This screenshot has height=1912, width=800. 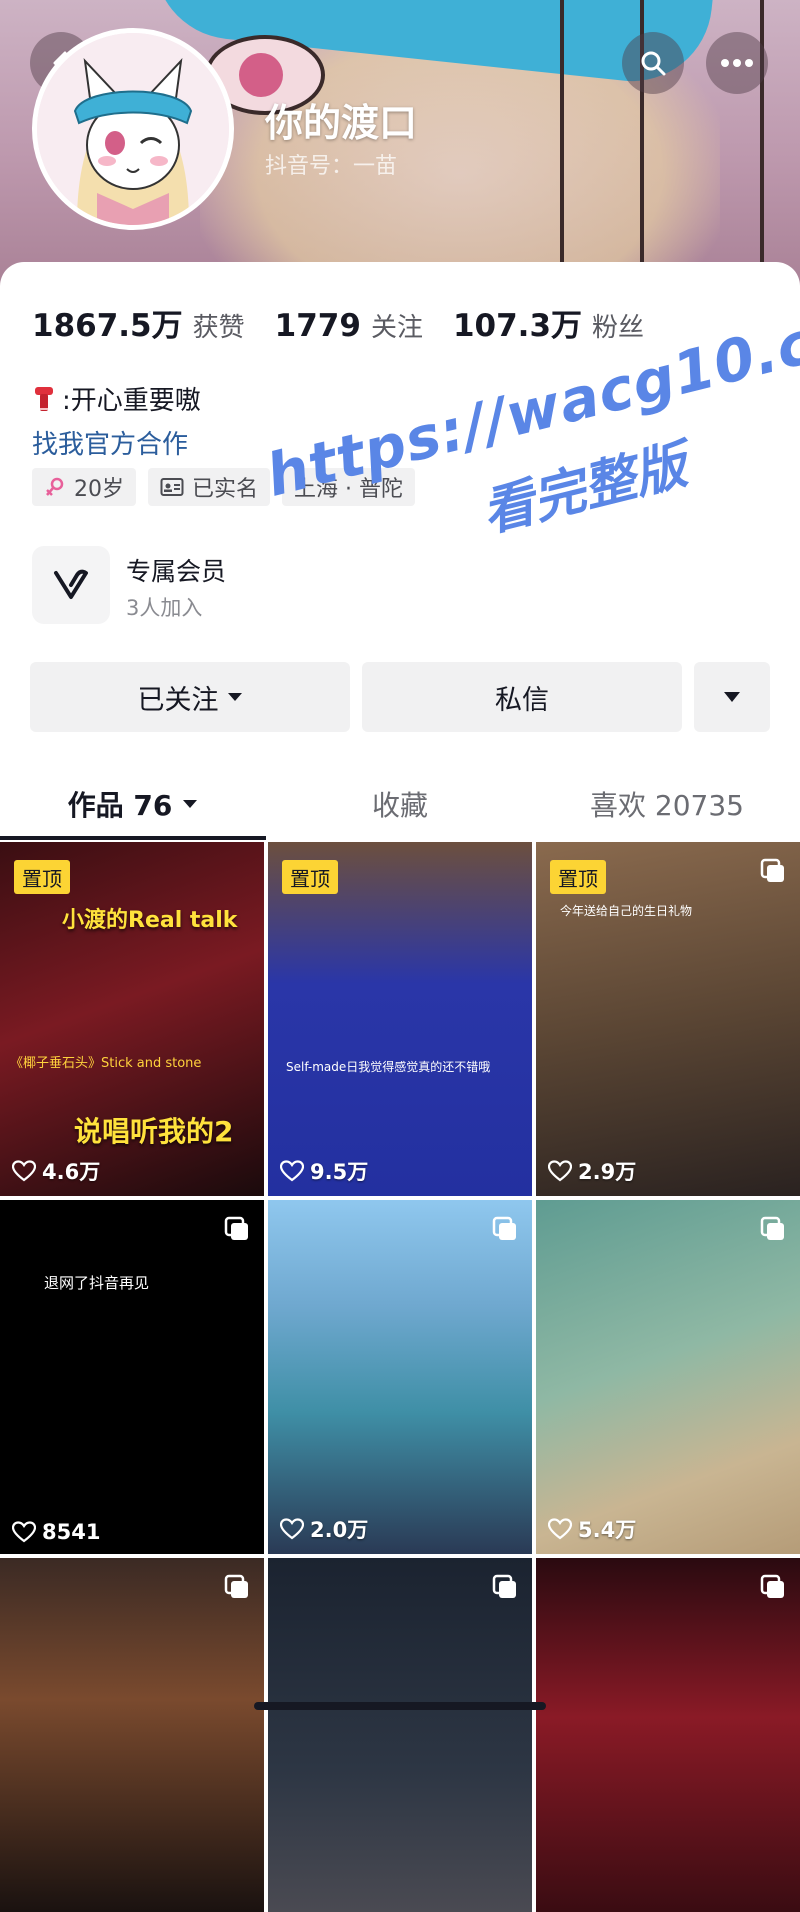 I want to click on video-caption-bottom: 说唱听我的2, so click(x=154, y=1131).